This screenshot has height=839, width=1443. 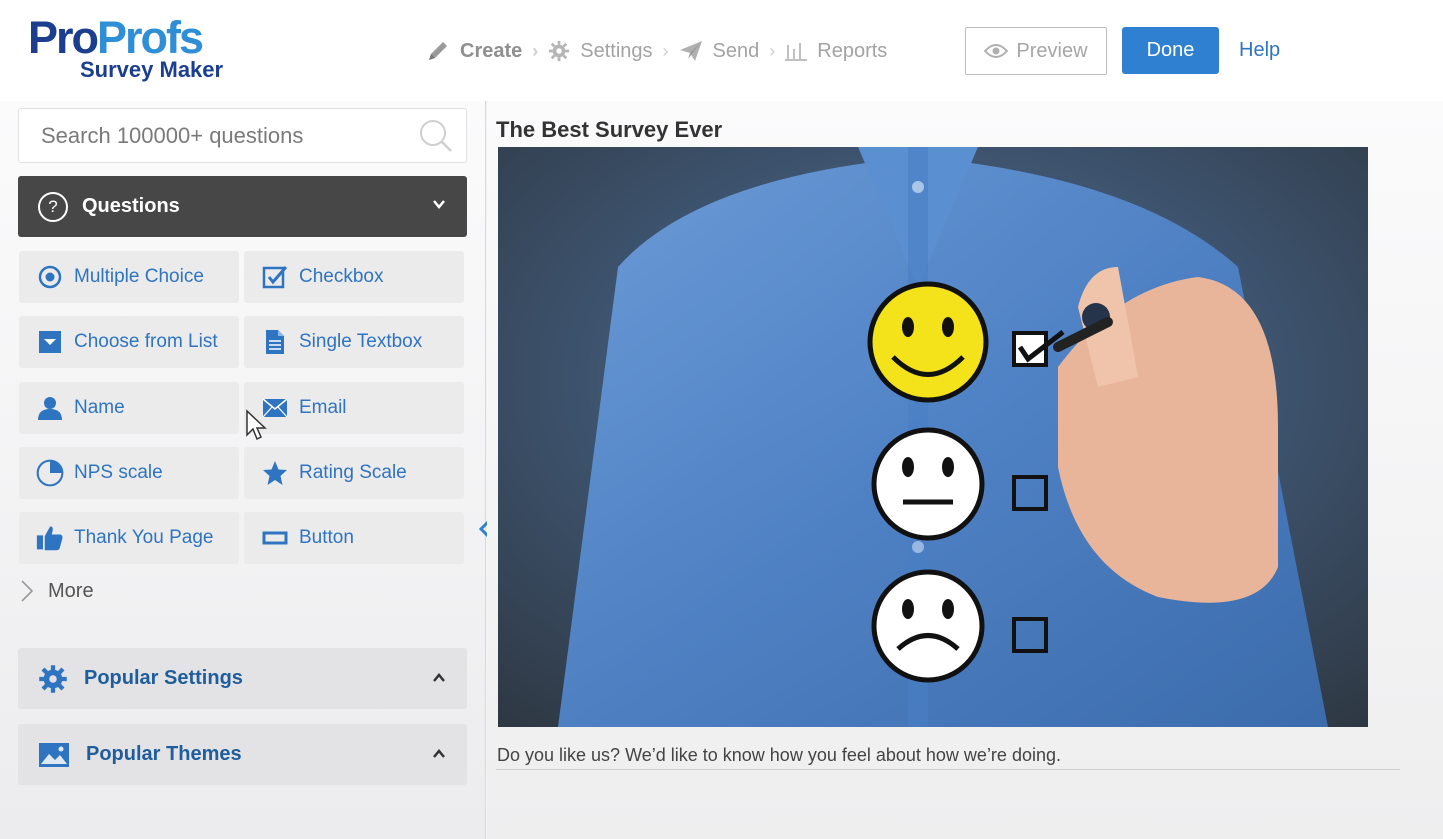 I want to click on qtype-label: Email, so click(x=323, y=407).